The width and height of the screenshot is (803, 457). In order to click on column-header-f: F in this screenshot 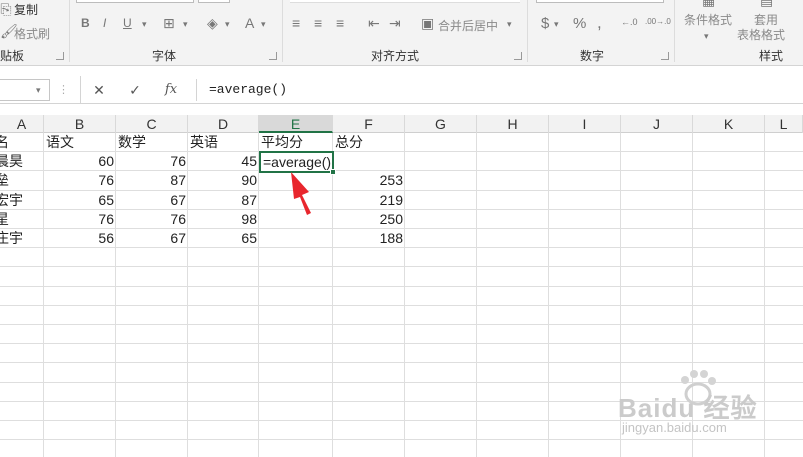, I will do `click(369, 124)`.